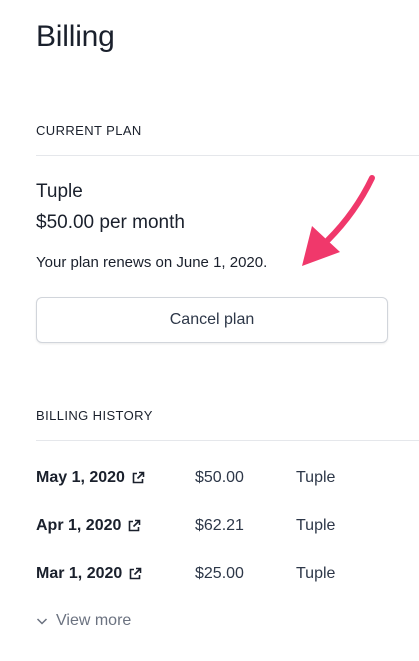 The image size is (419, 661). I want to click on annotation-arrow, so click(338, 220).